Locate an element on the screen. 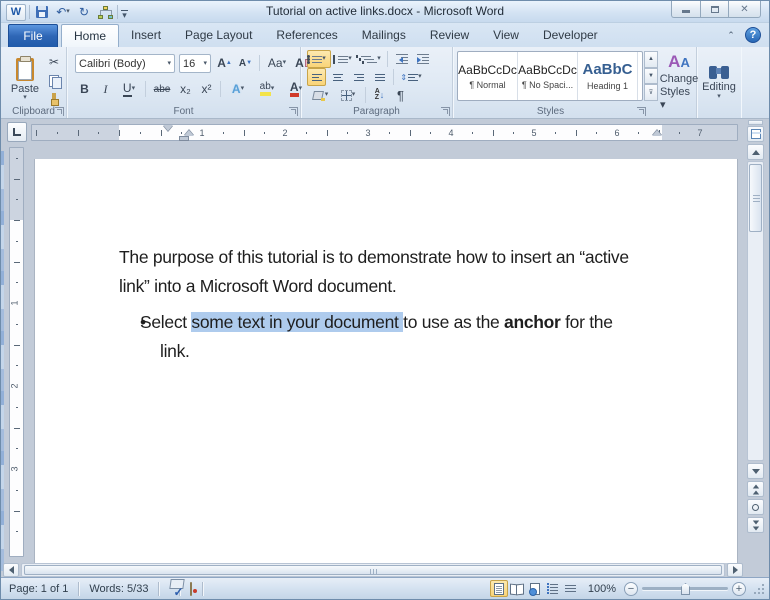  vertical-scroll-track is located at coordinates (755, 311).